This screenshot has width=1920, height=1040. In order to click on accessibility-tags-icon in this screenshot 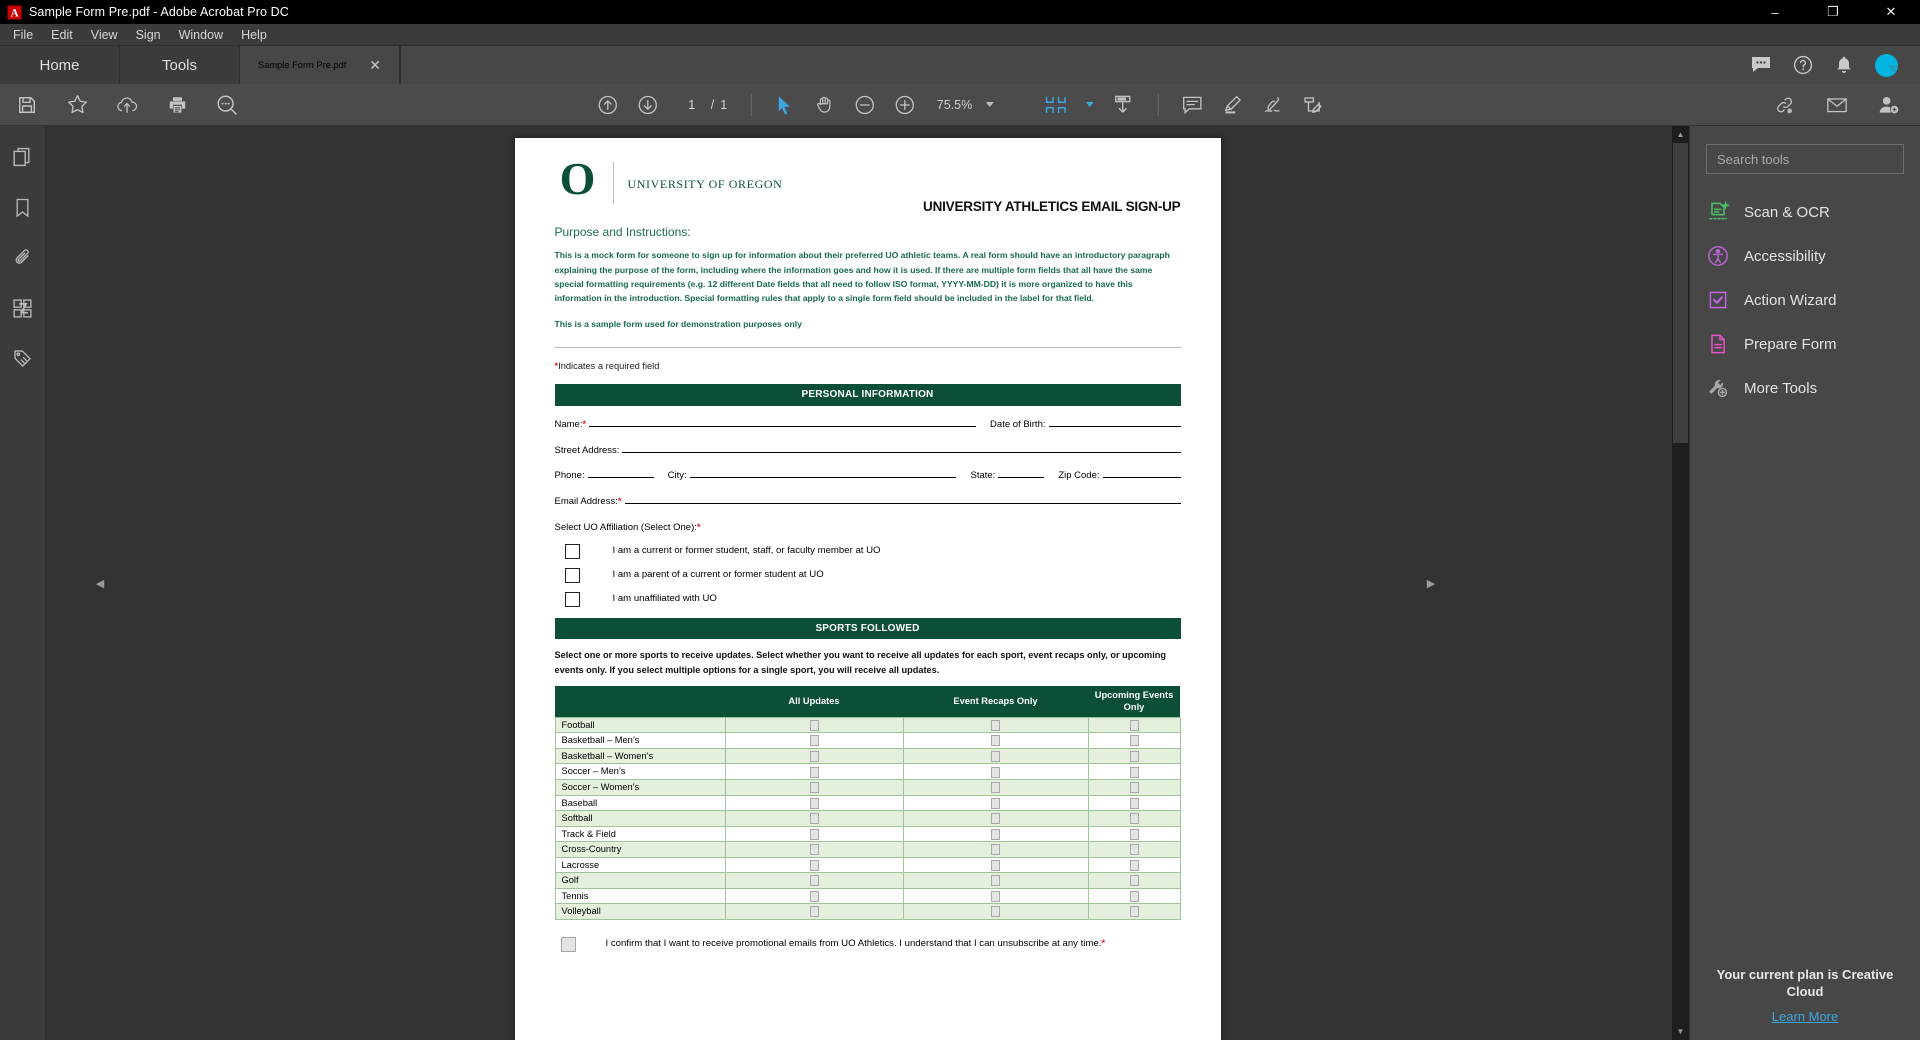, I will do `click(23, 308)`.